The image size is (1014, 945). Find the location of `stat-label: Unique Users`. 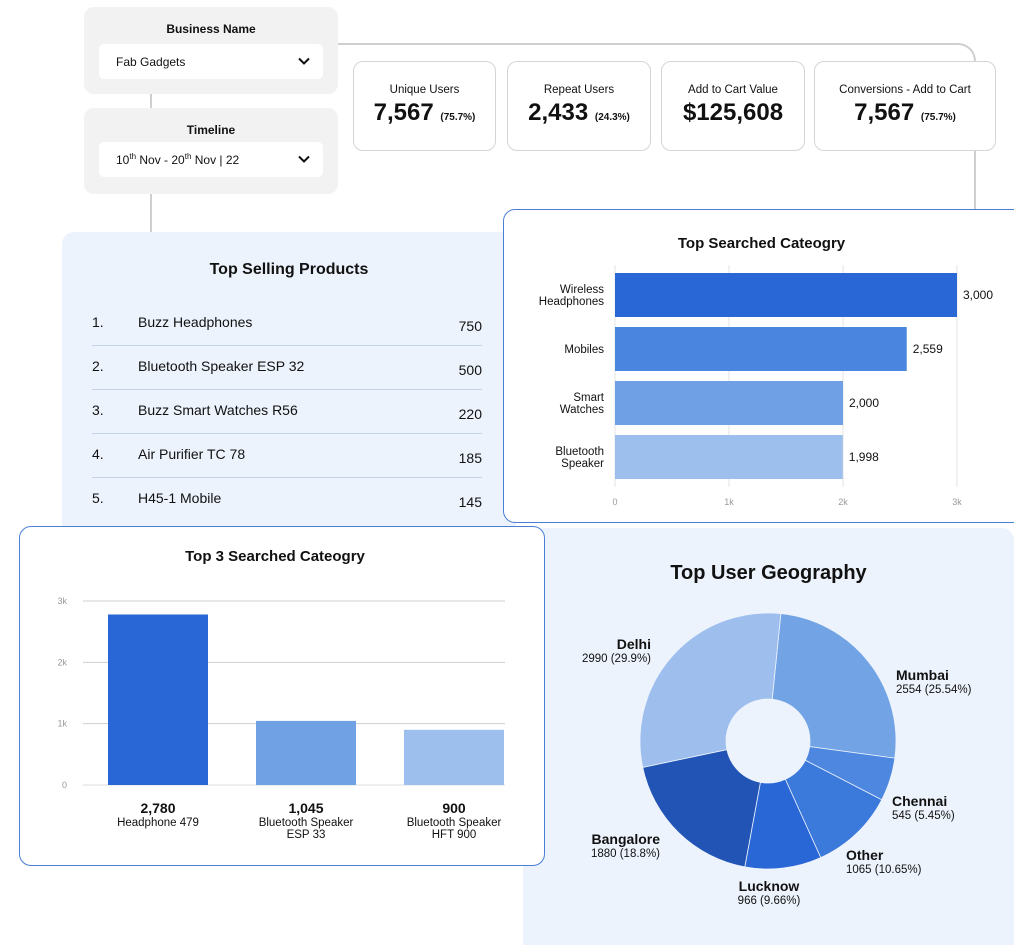

stat-label: Unique Users is located at coordinates (424, 90).